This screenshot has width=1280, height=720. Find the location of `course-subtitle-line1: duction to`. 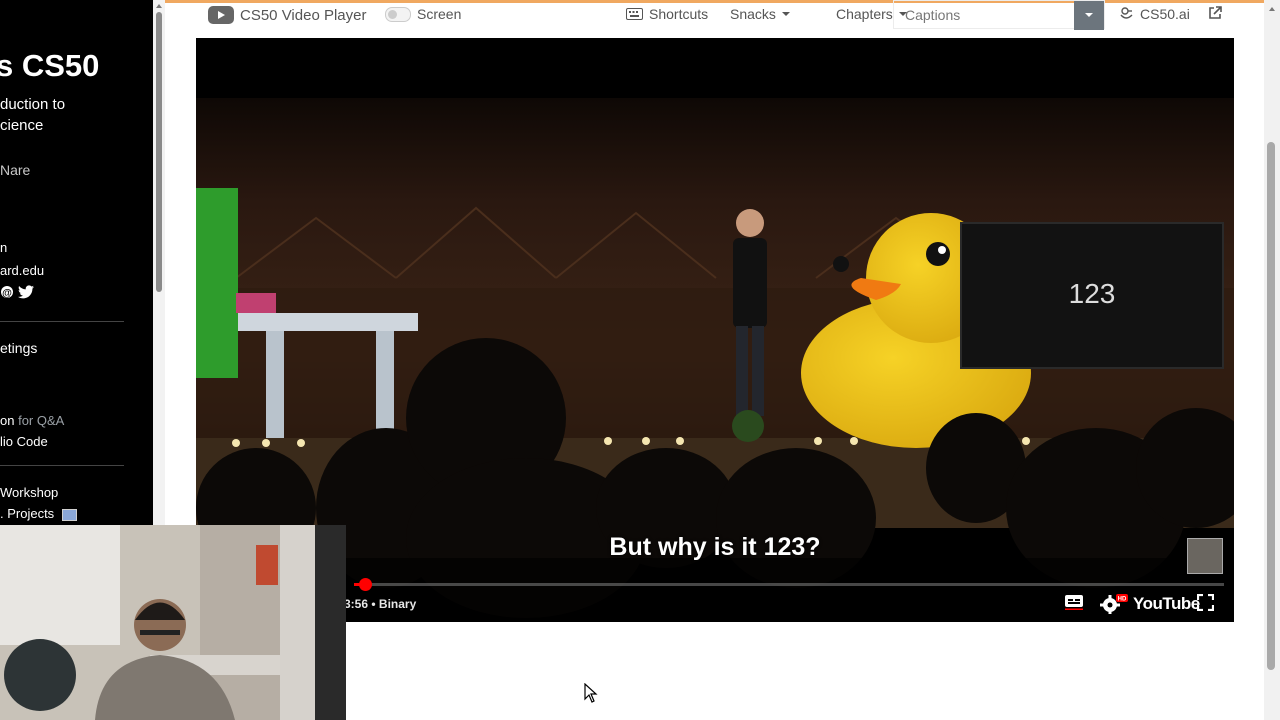

course-subtitle-line1: duction to is located at coordinates (33, 104).